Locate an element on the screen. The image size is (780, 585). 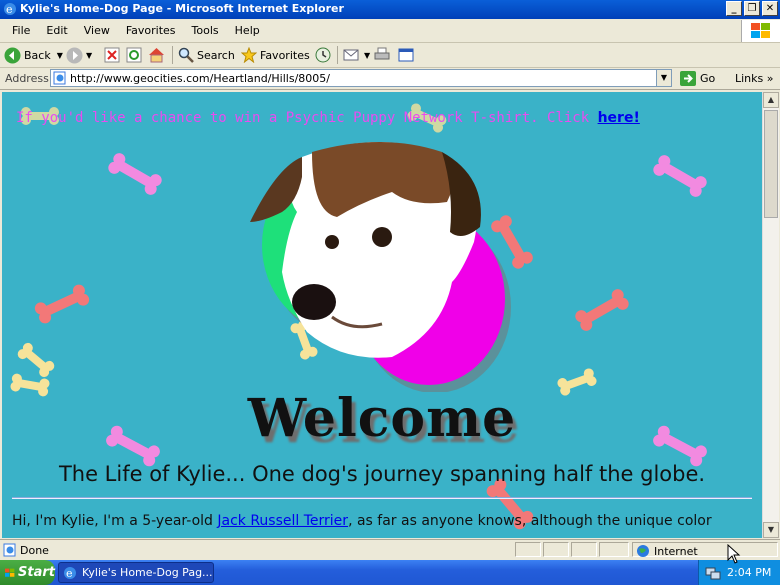
menu-tools: Tools is located at coordinates (205, 30).